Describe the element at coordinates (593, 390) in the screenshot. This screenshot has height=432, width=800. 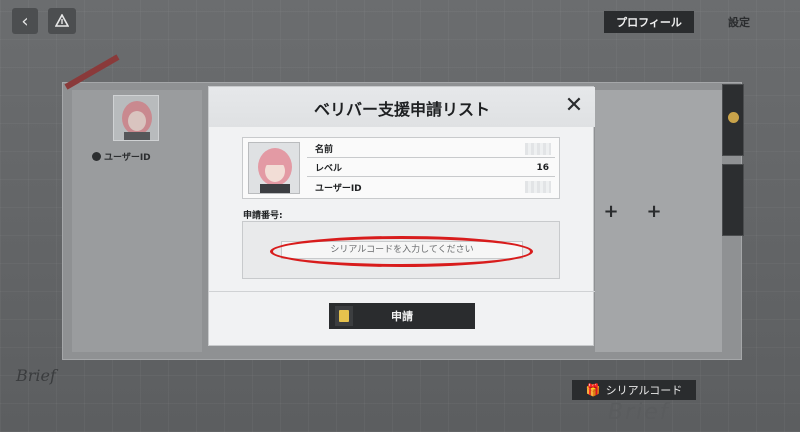
I see `gift-icon: 🎁` at that location.